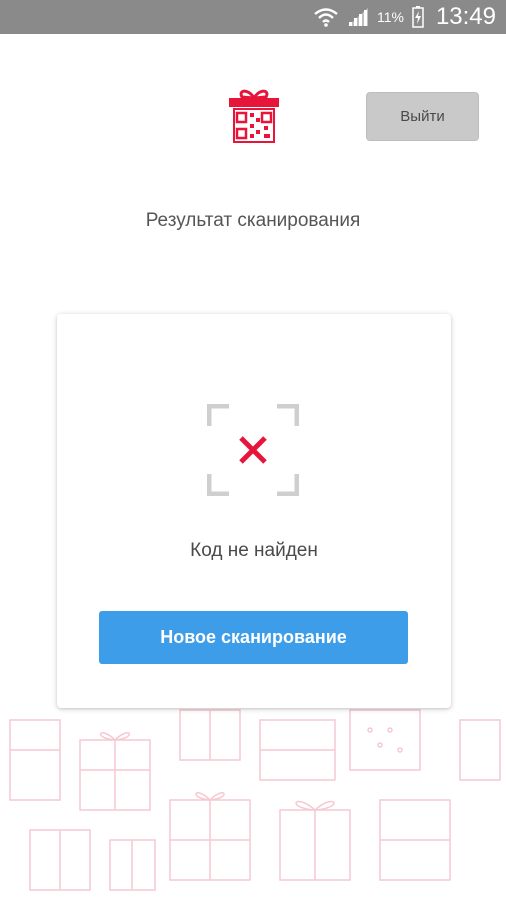 This screenshot has height=900, width=506. I want to click on signal-icon, so click(357, 17).